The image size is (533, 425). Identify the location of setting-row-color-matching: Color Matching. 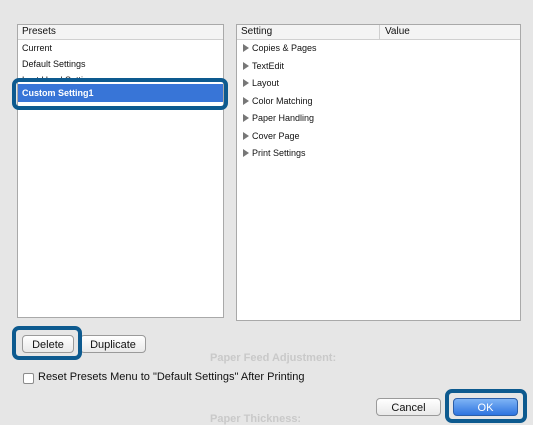
(378, 102).